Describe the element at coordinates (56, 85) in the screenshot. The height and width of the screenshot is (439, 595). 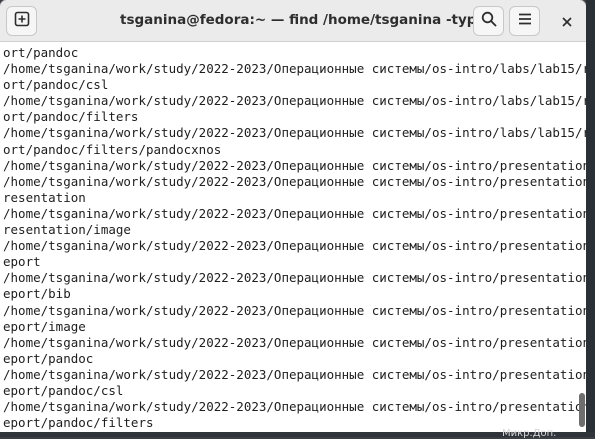
I see `terminal-line: ort/pandoc/csl` at that location.